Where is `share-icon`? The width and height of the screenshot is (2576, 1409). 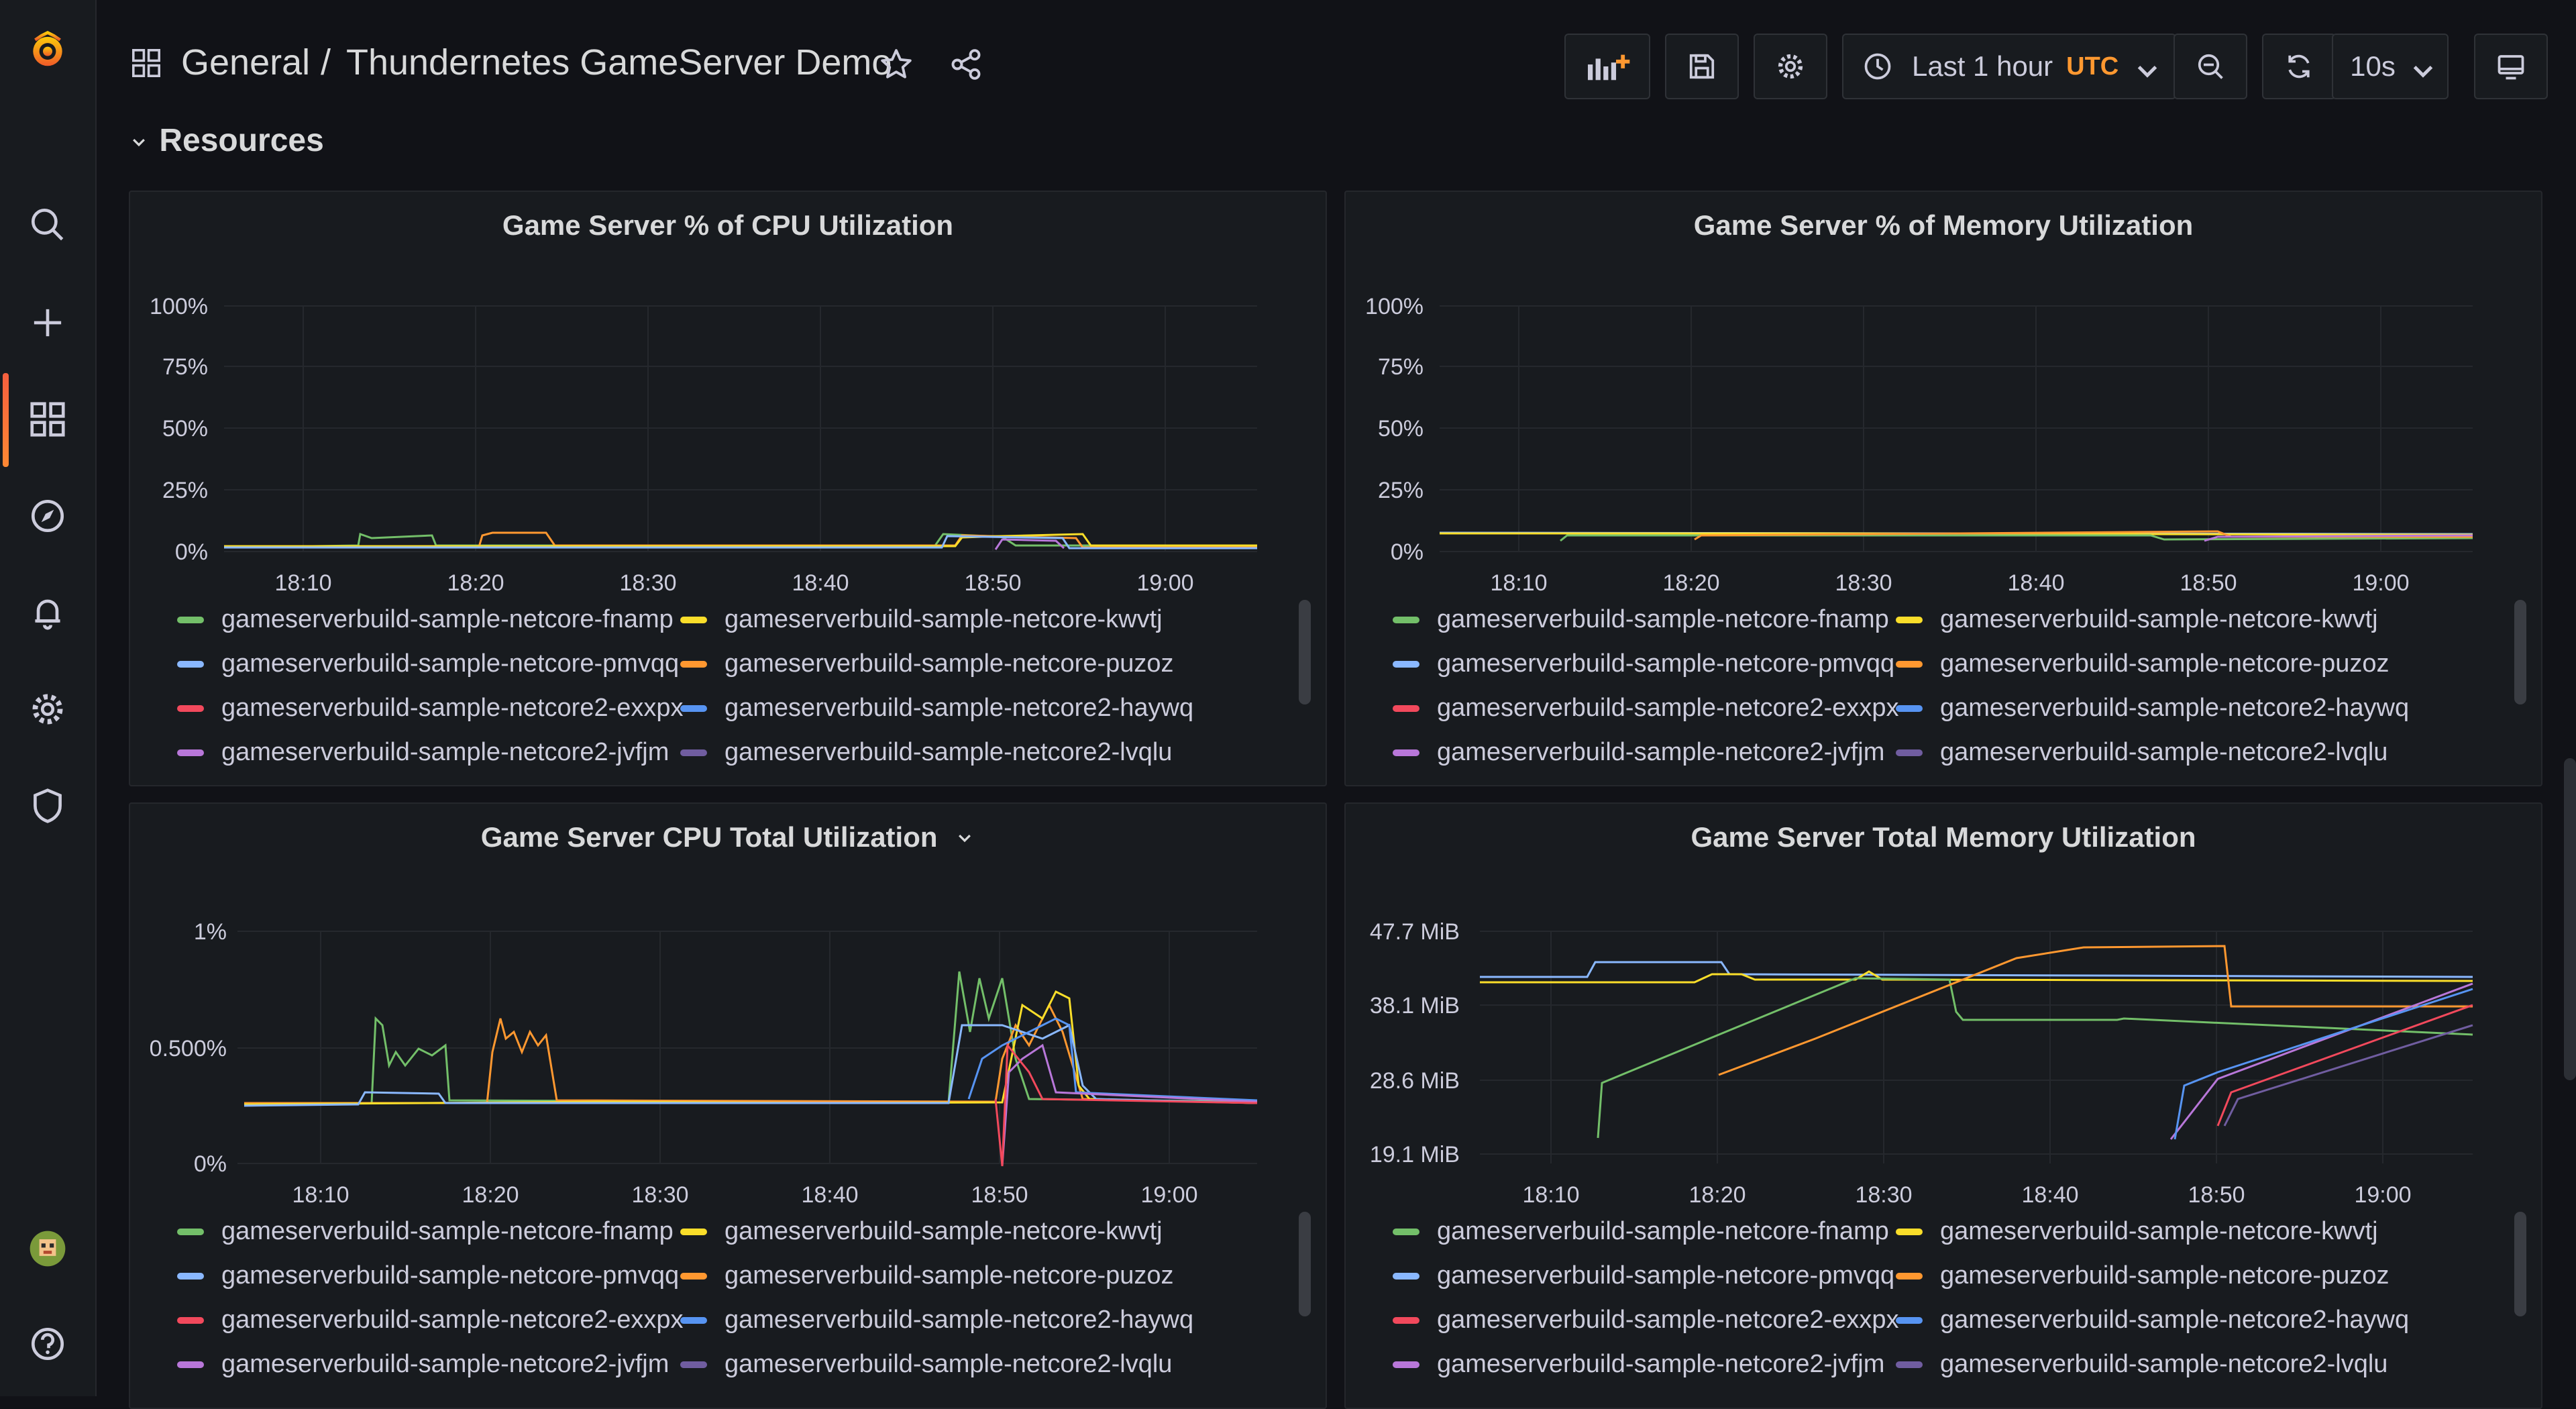 share-icon is located at coordinates (966, 66).